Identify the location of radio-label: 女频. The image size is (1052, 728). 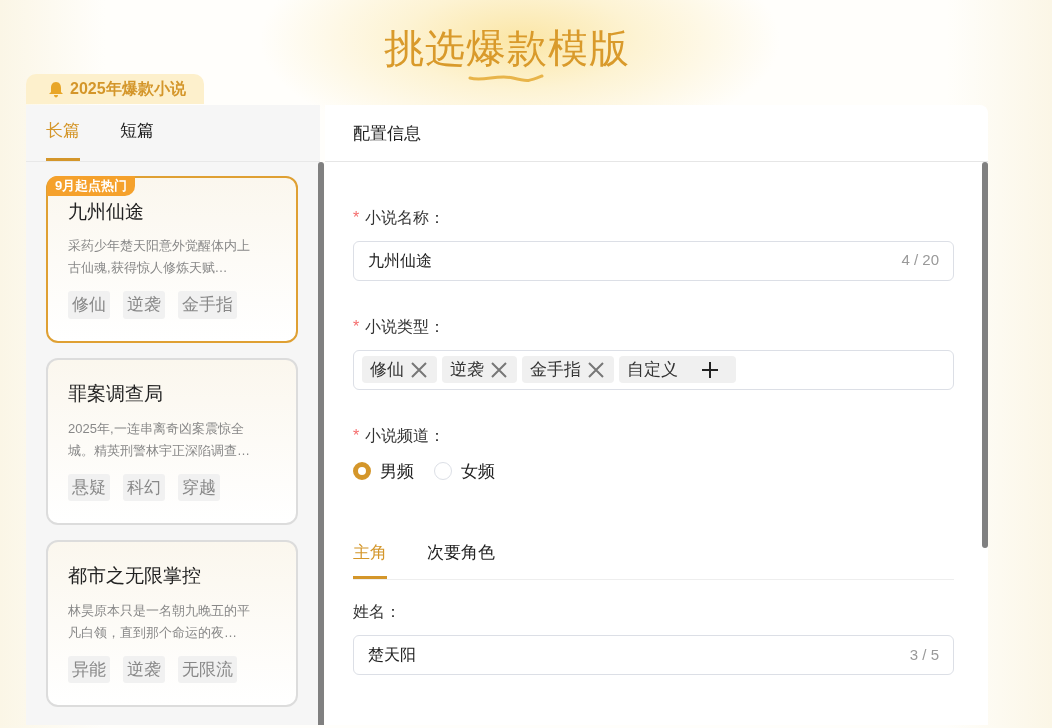
(478, 471).